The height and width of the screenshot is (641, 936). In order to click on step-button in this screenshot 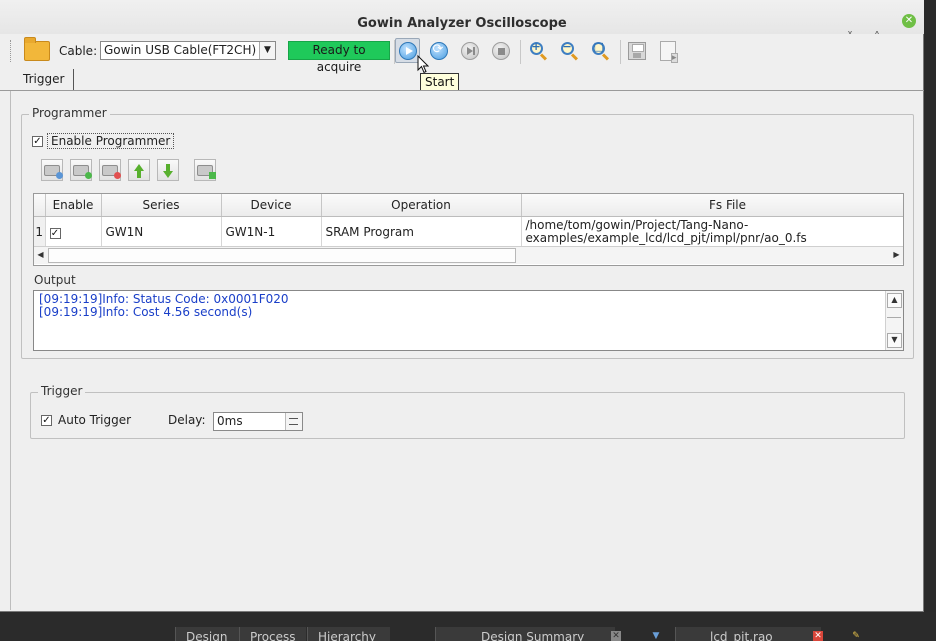, I will do `click(469, 50)`.